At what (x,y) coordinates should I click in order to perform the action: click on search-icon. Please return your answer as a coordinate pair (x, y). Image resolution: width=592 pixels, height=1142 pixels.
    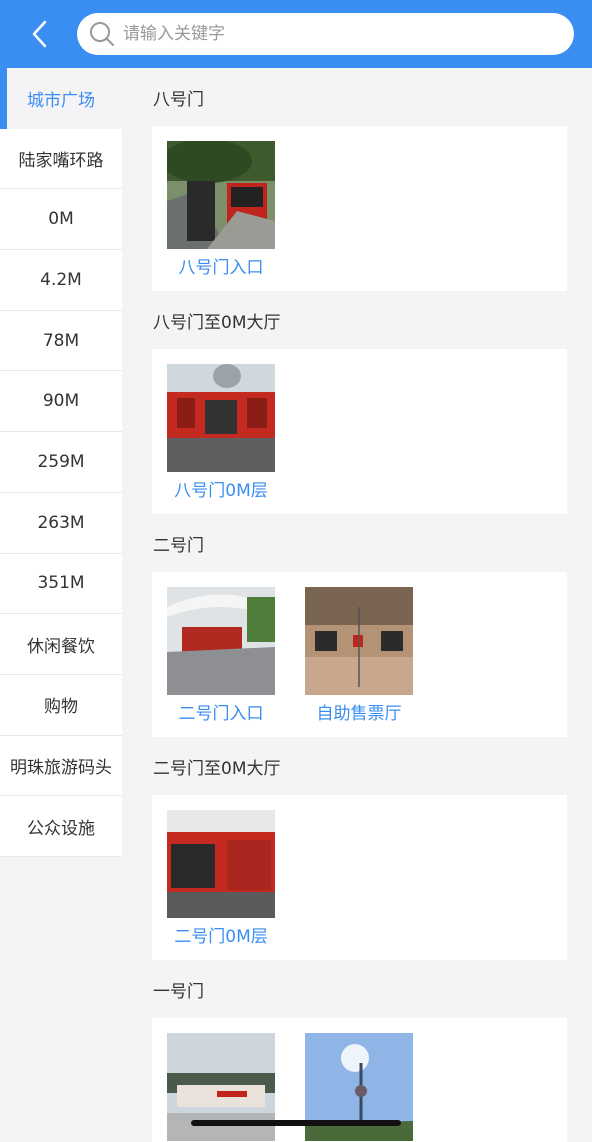
    Looking at the image, I should click on (102, 34).